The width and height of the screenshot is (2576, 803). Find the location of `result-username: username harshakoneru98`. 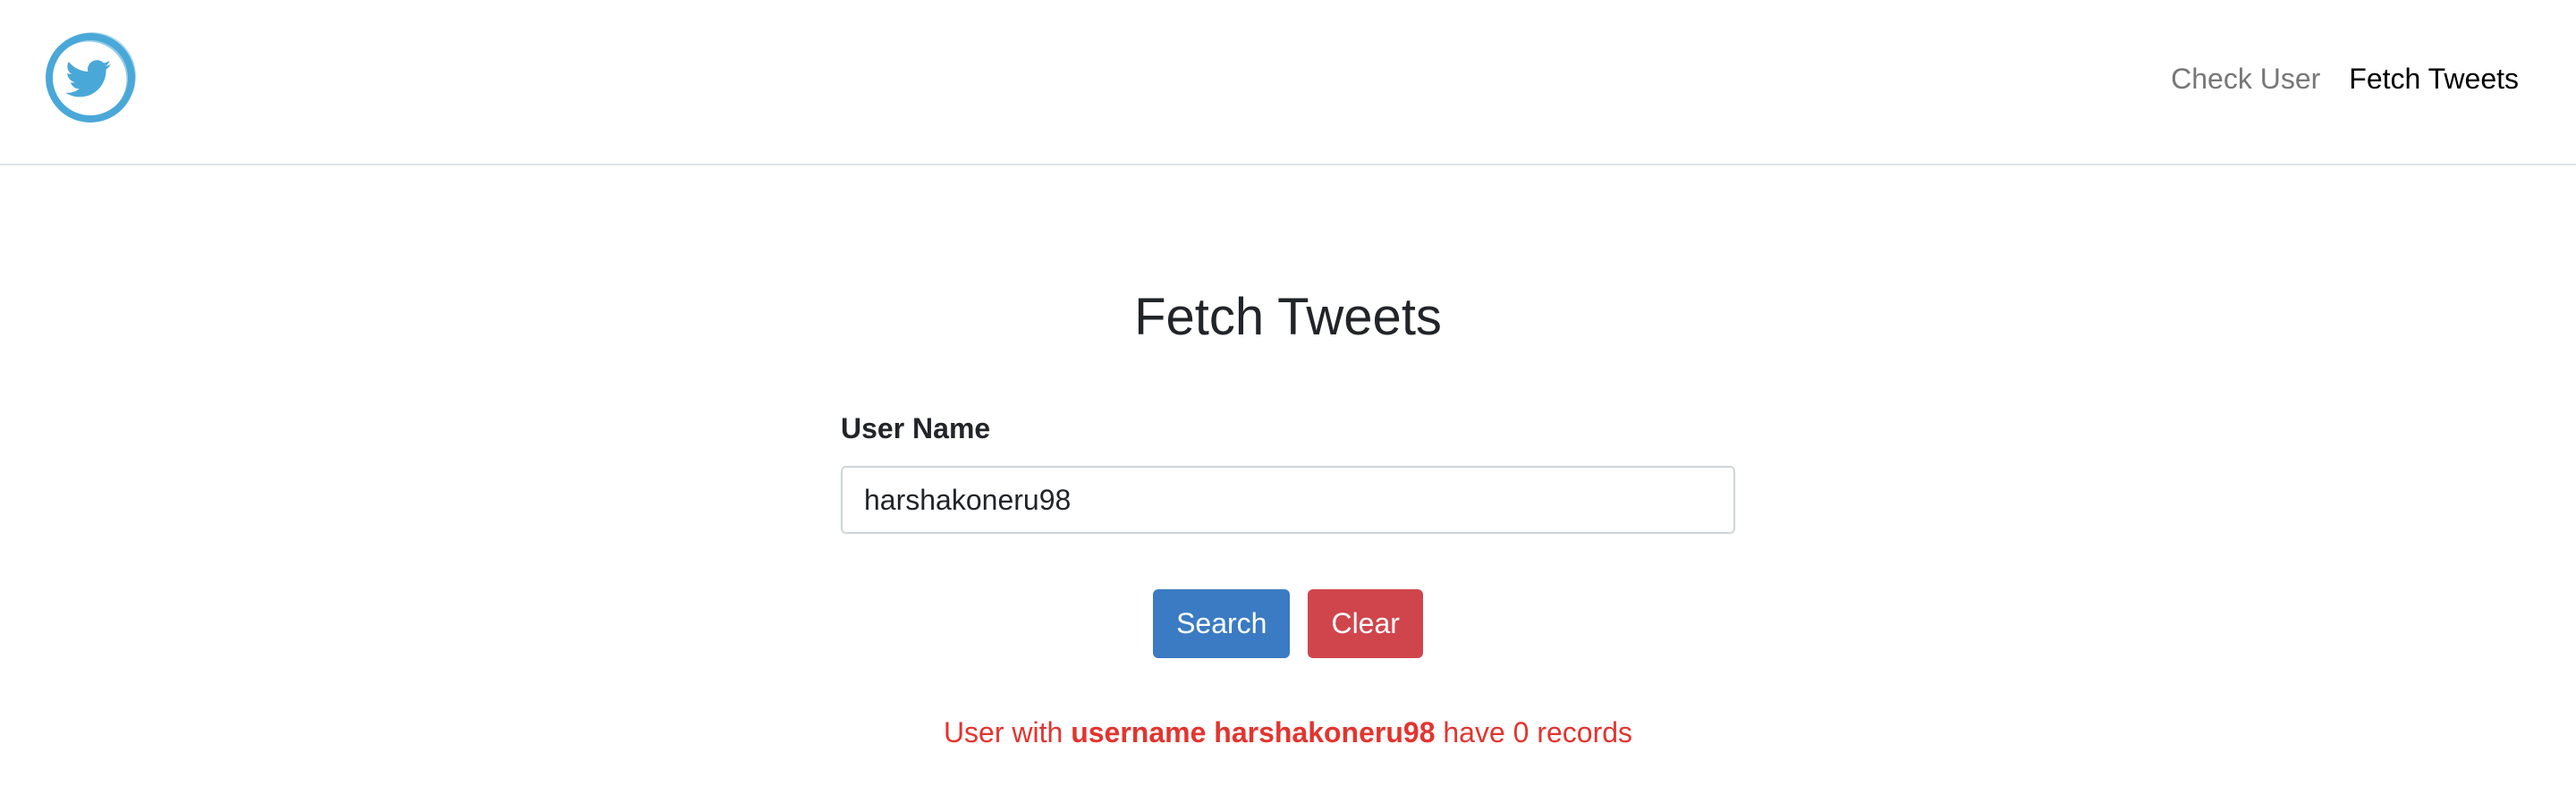

result-username: username harshakoneru98 is located at coordinates (1253, 732).